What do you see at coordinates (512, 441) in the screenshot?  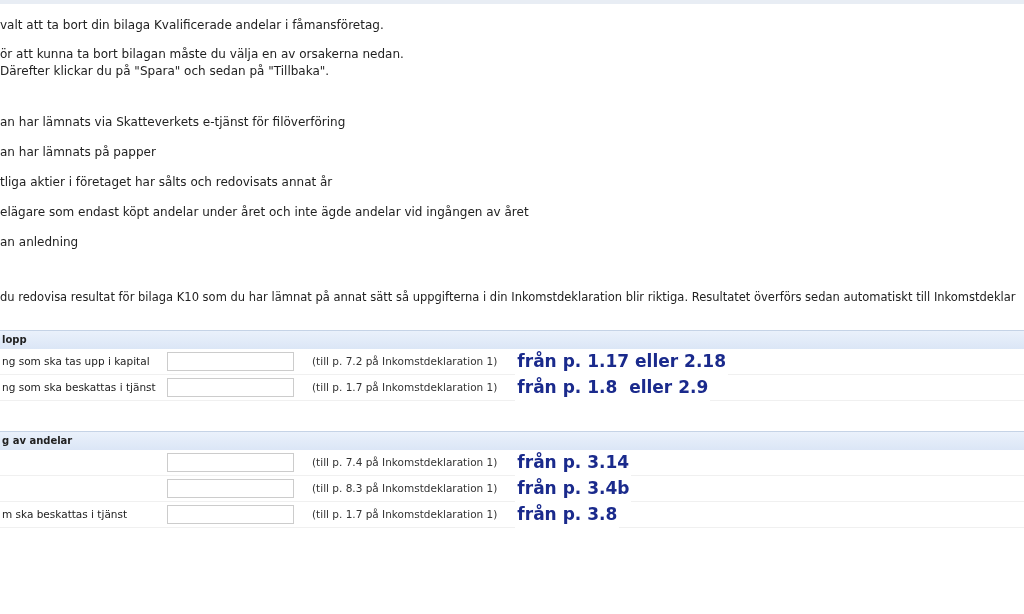 I see `section-header: g av andelar` at bounding box center [512, 441].